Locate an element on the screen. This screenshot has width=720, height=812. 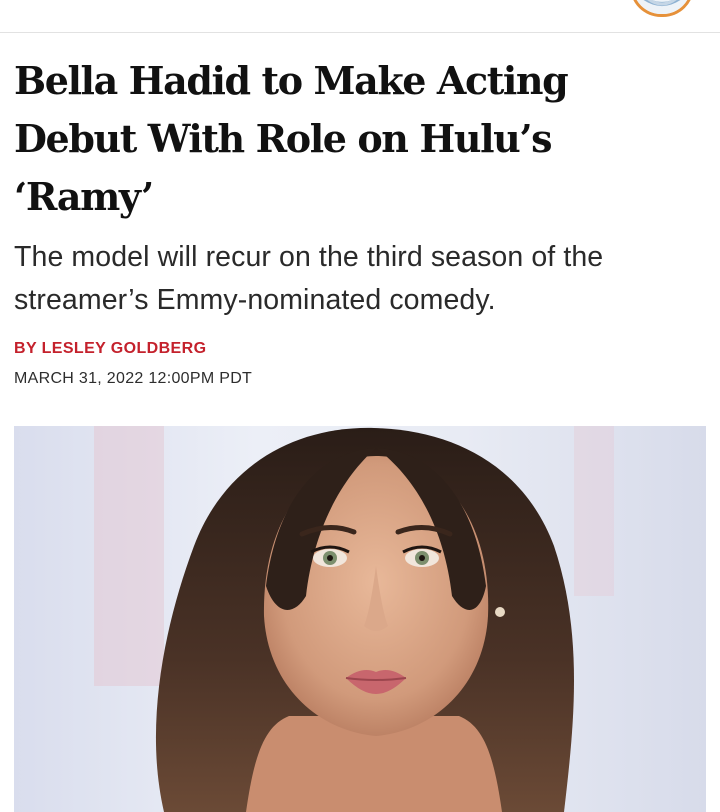
publication-logo-icon is located at coordinates (662, 8).